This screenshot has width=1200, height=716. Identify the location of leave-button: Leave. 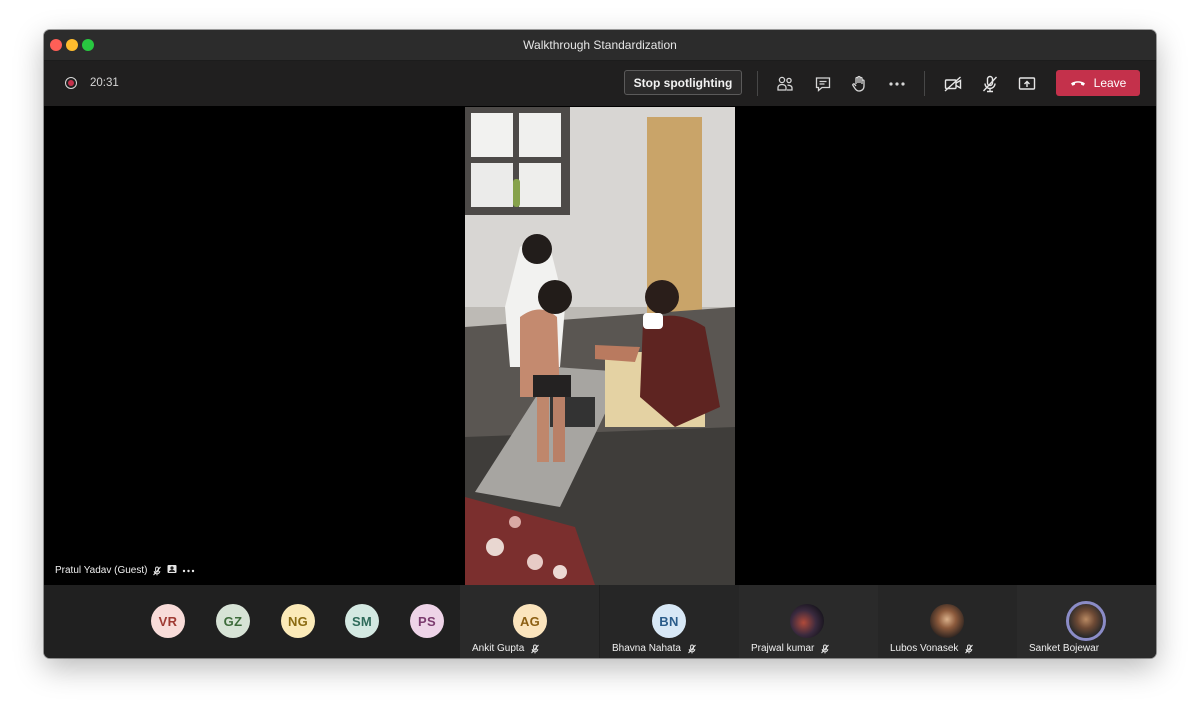
(1098, 83).